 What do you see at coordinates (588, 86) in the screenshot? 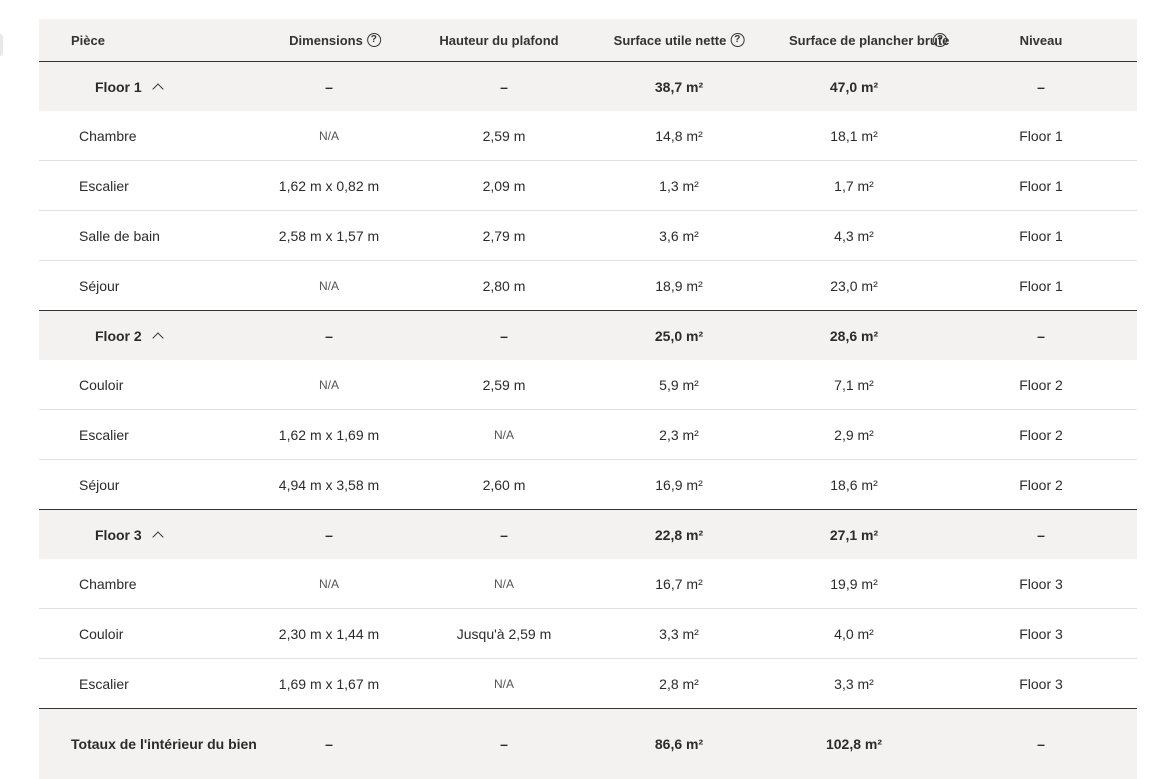
I see `floor-group-row: Floor 1 – – 38,7 m² 47,0 m² –` at bounding box center [588, 86].